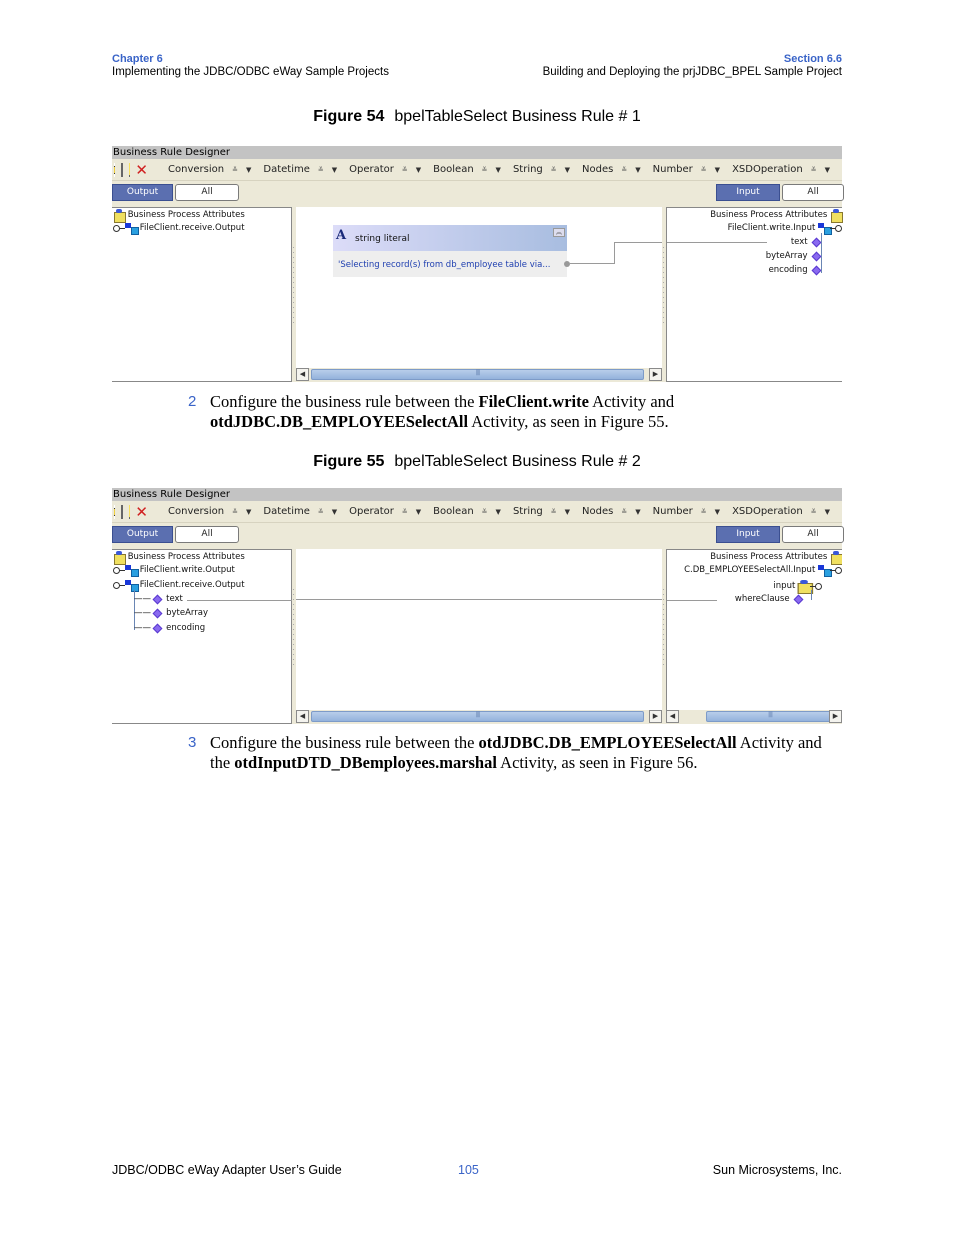  Describe the element at coordinates (794, 256) in the screenshot. I see `tree-row: byteArray` at that location.